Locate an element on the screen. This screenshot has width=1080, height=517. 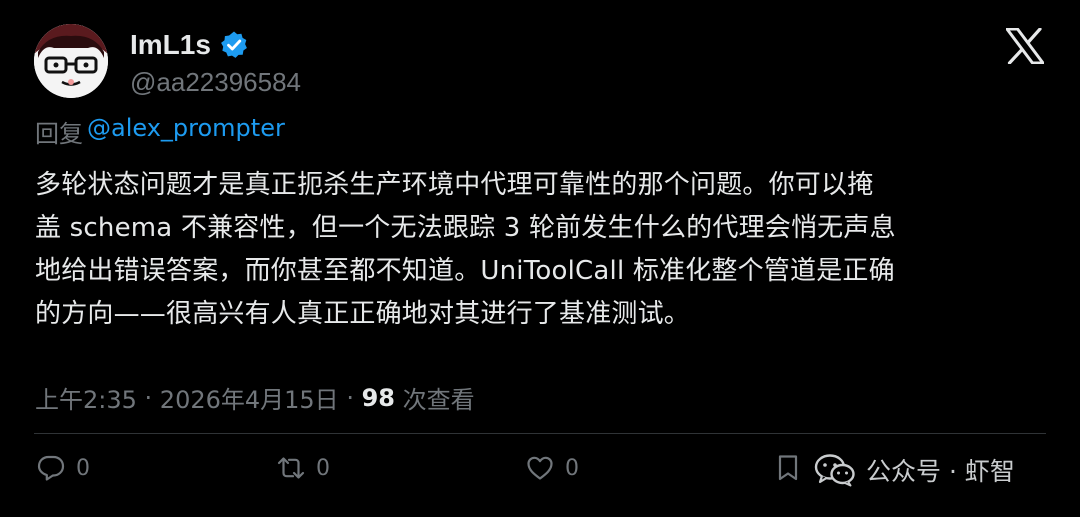
retweet-button: 0 is located at coordinates (303, 468).